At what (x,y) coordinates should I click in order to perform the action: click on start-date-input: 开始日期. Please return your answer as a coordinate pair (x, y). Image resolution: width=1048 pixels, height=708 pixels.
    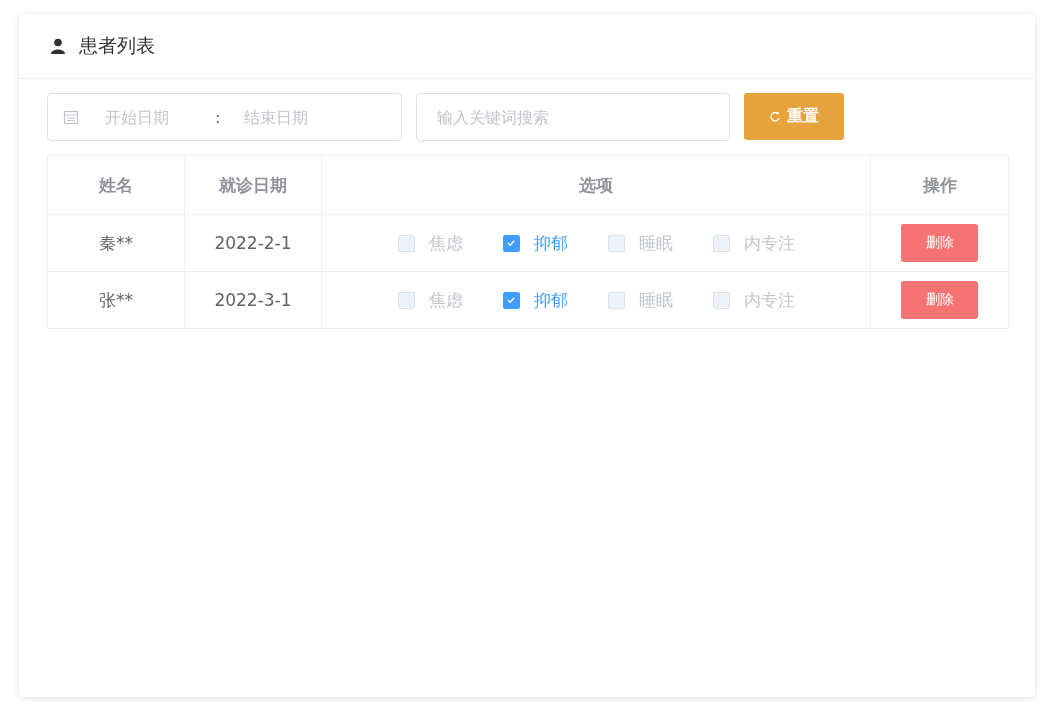
    Looking at the image, I should click on (160, 117).